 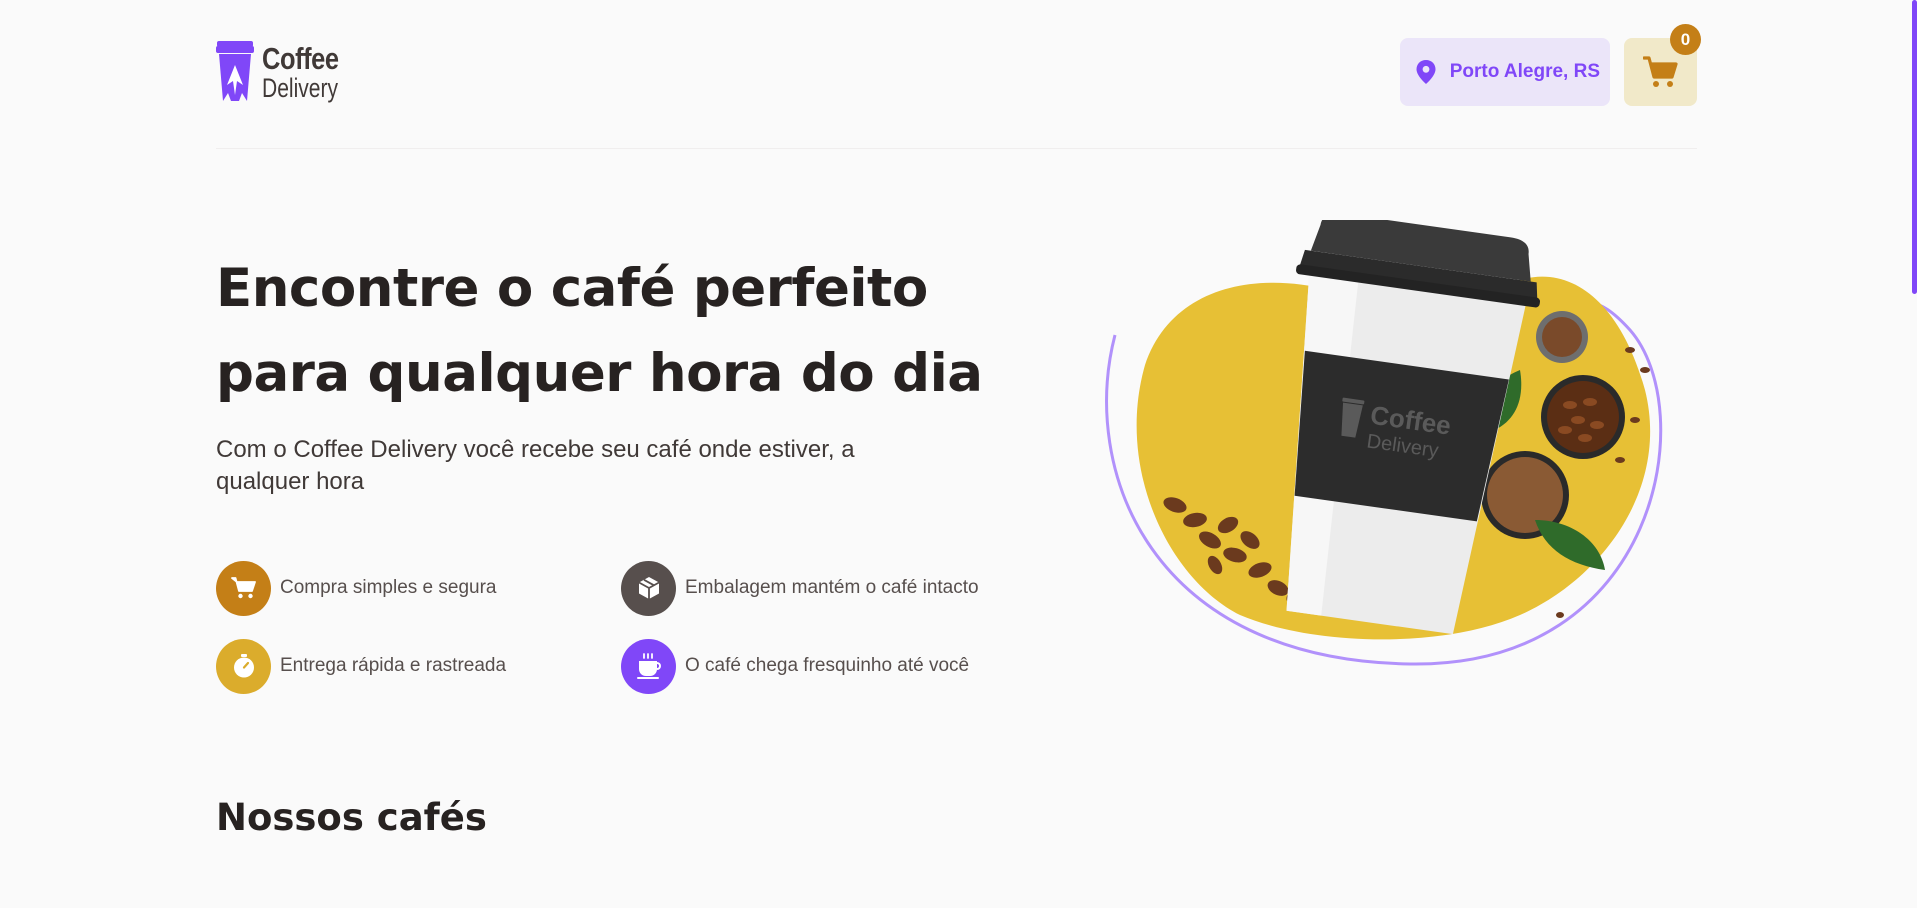 I want to click on header-divider, so click(x=956, y=148).